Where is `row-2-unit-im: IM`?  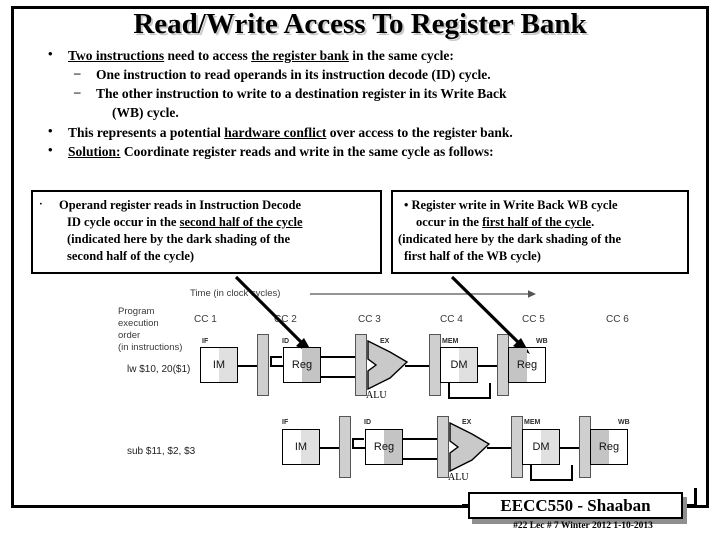
row-2-unit-im: IM is located at coordinates (301, 447).